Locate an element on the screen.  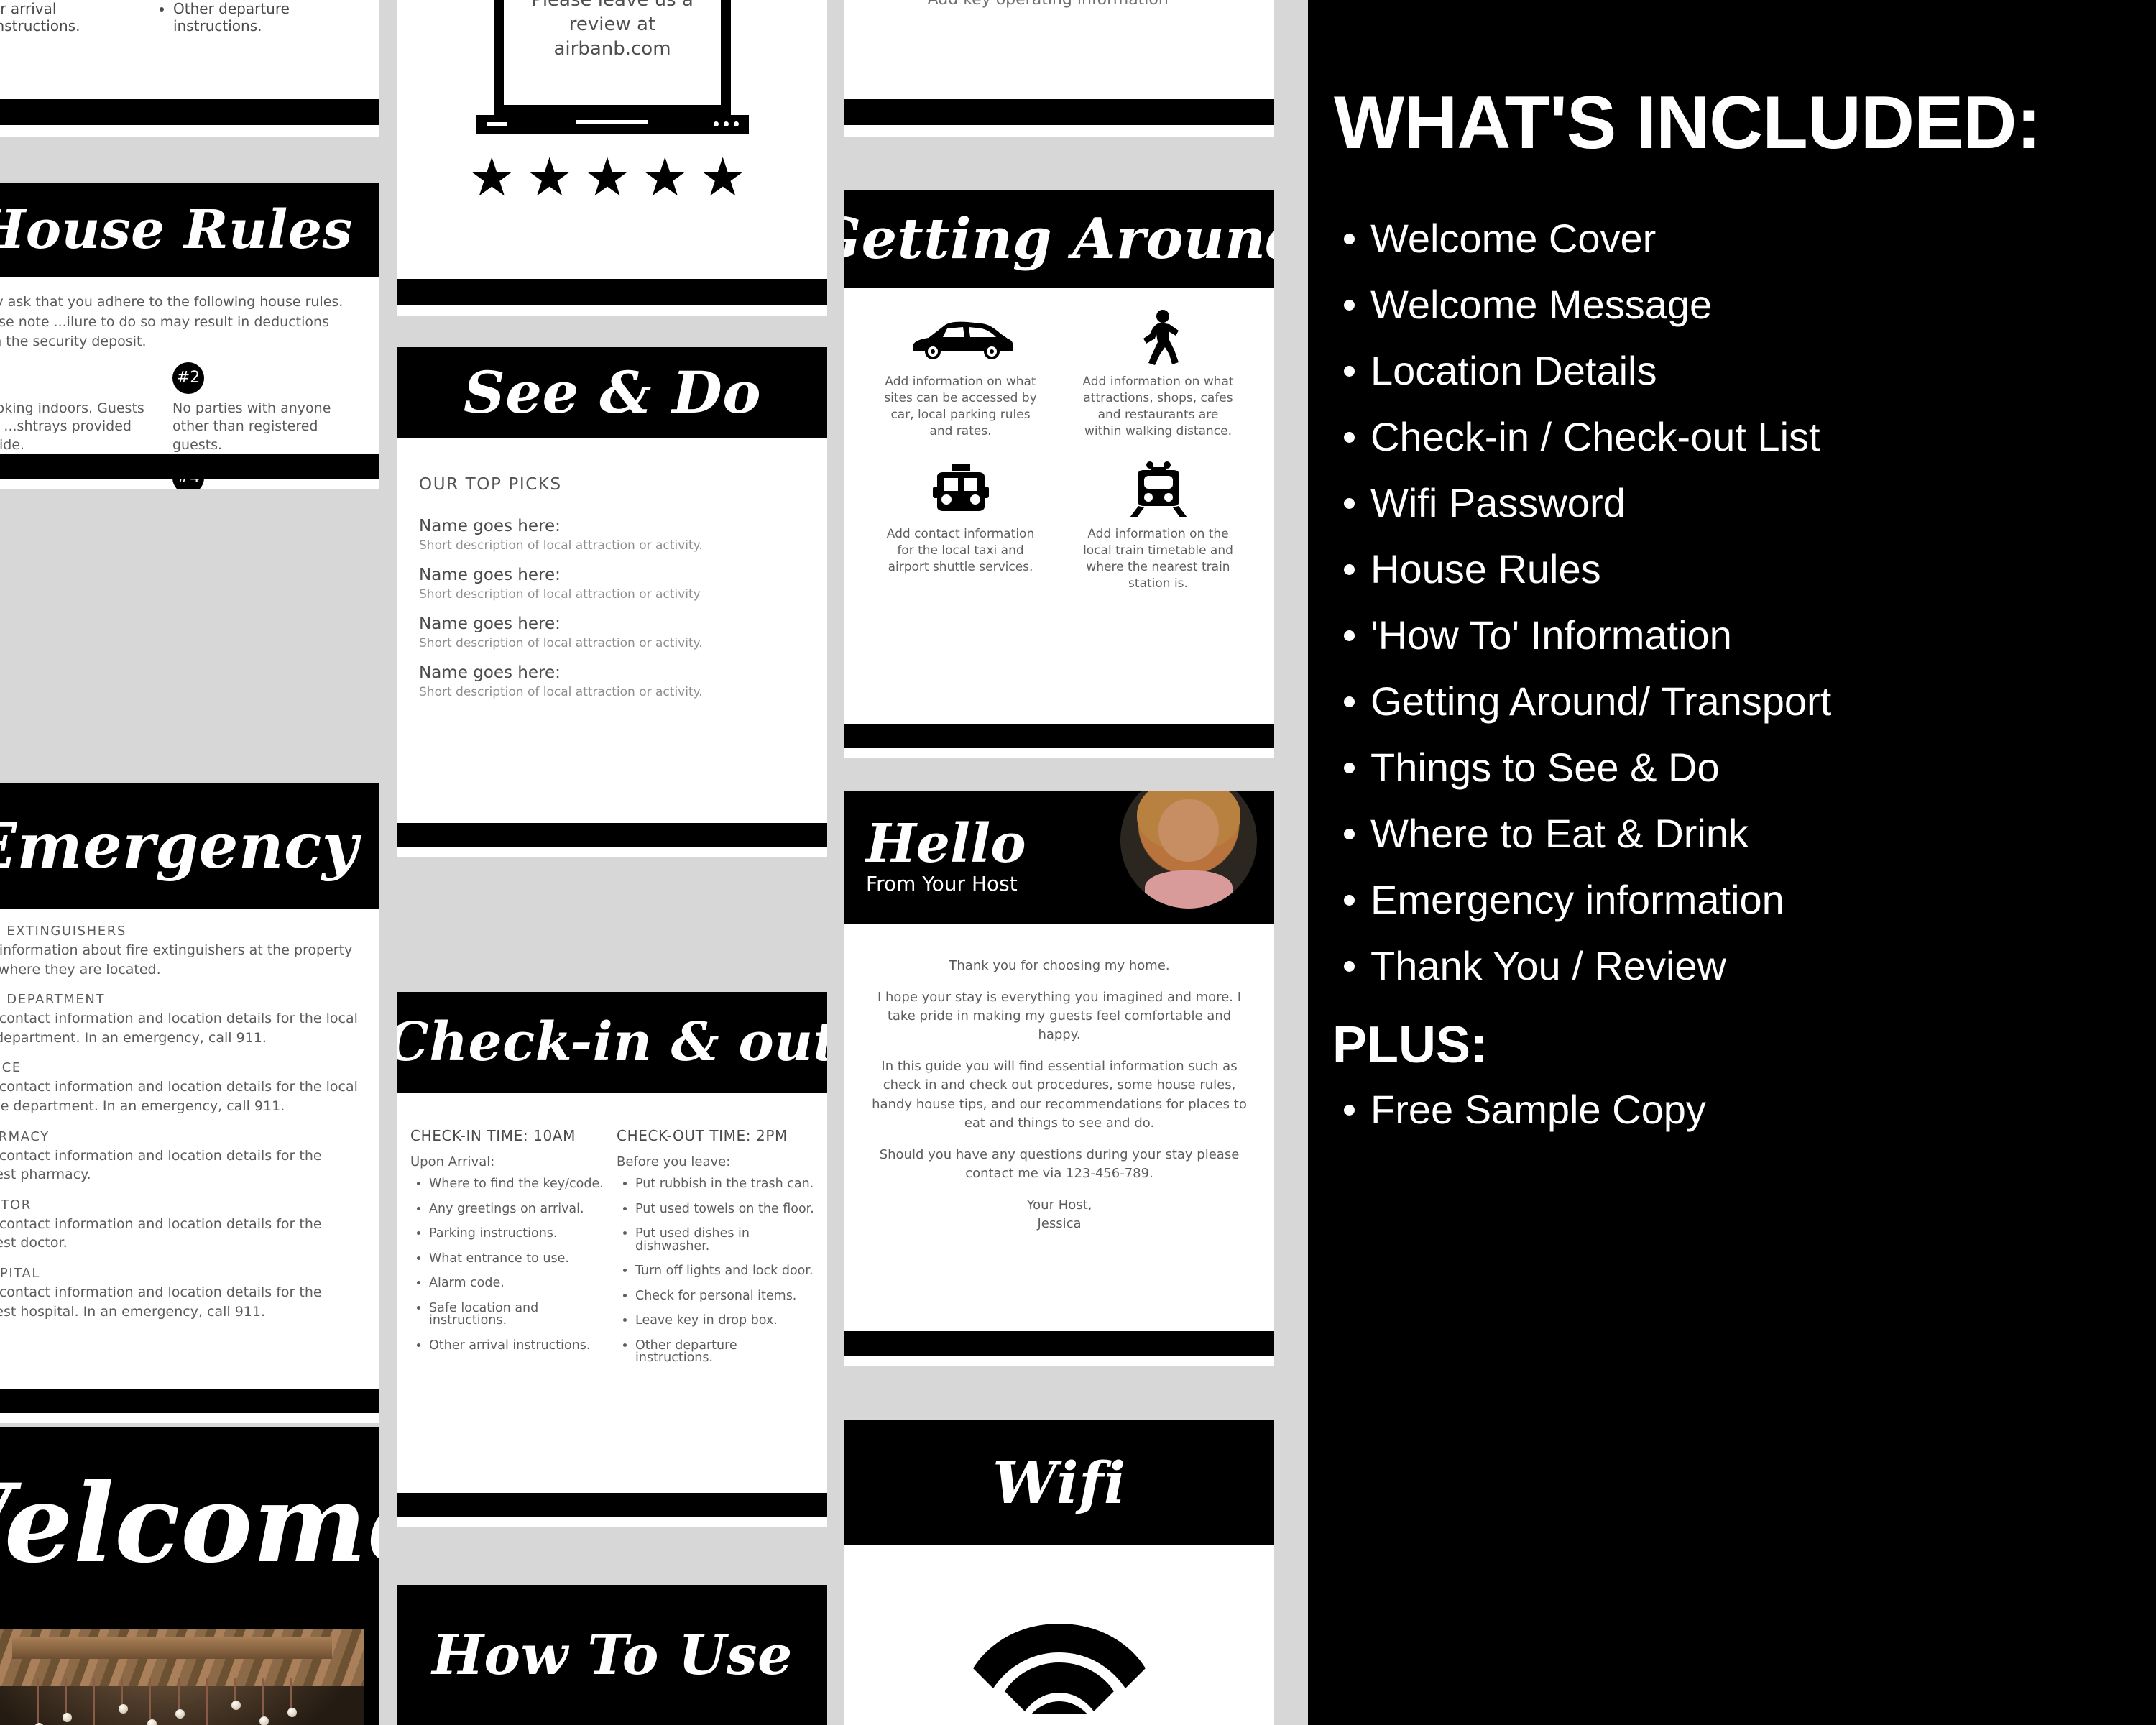
avatar-body is located at coordinates (1189, 889).